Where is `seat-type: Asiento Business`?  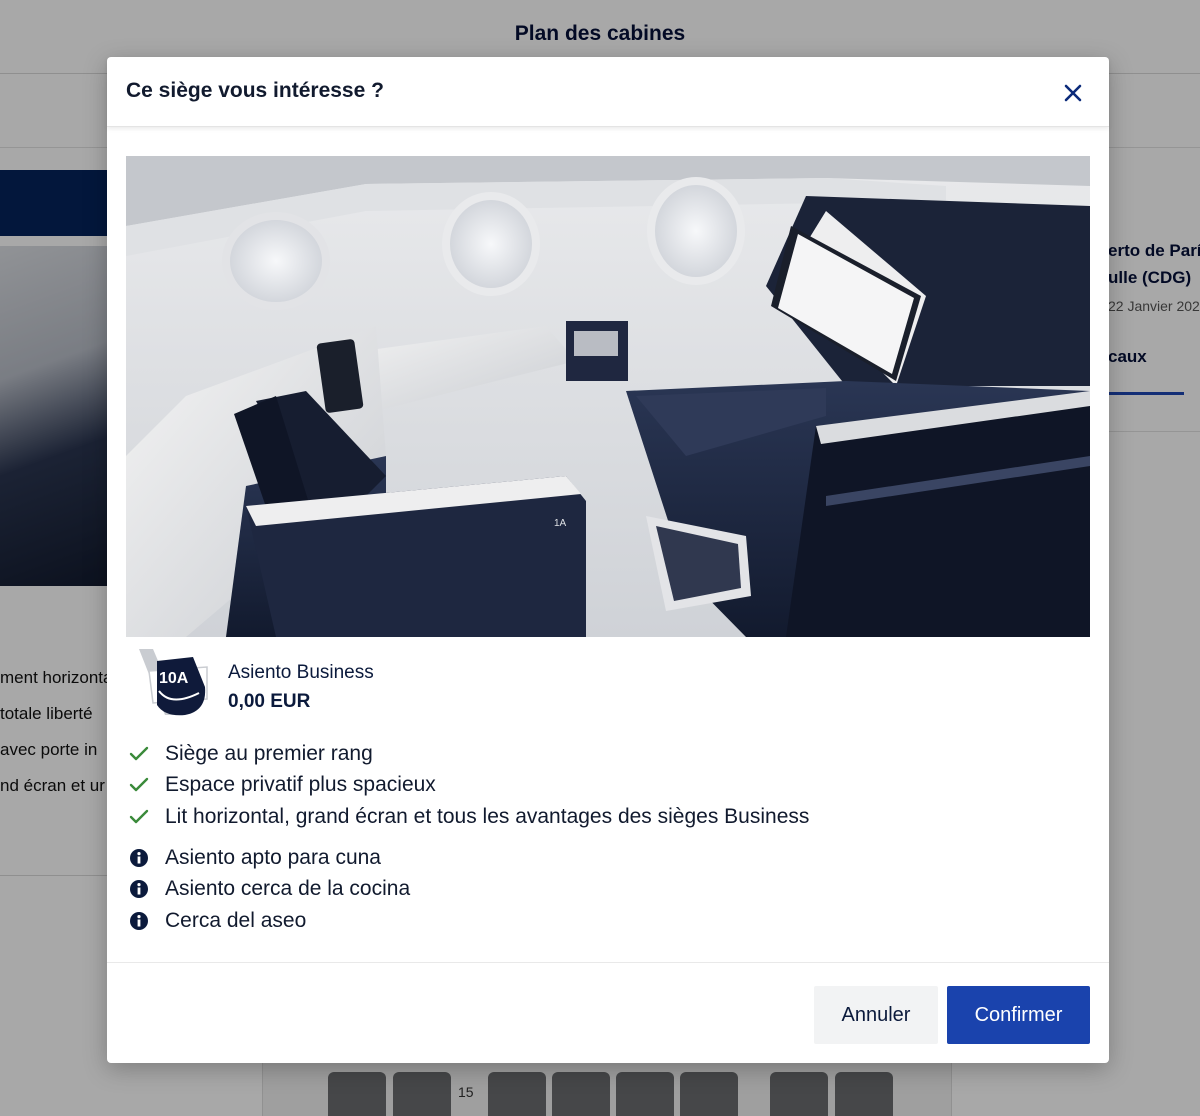
seat-type: Asiento Business is located at coordinates (301, 672).